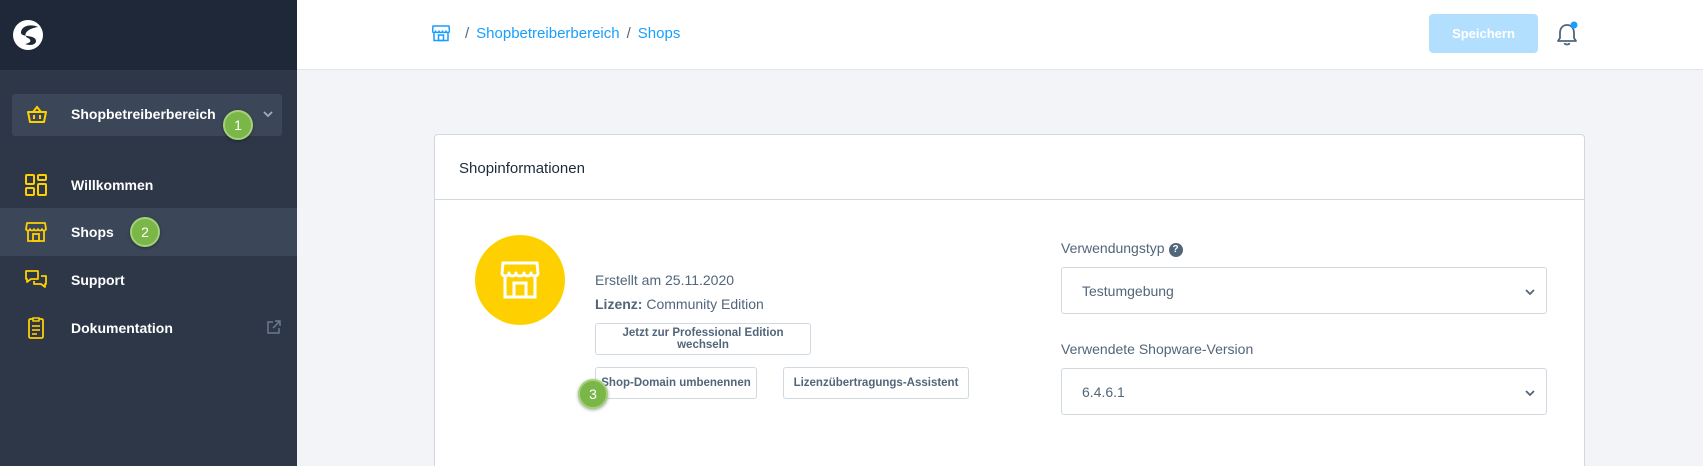  I want to click on sidebar-header, so click(148, 35).